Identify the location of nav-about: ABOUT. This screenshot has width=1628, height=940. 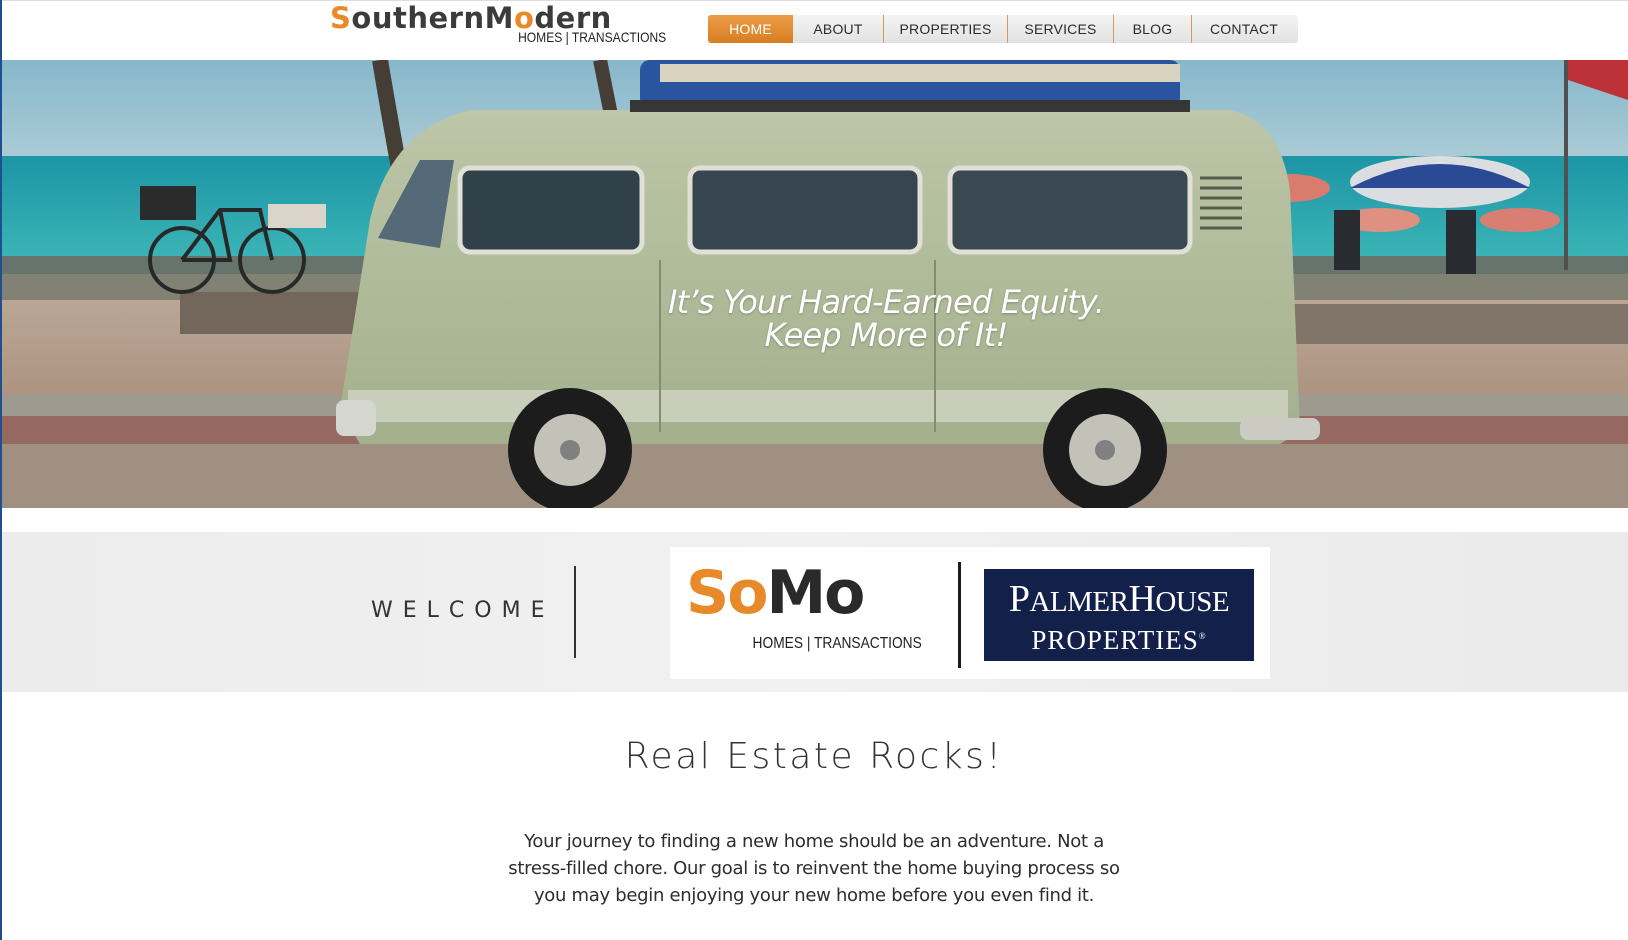
(838, 29).